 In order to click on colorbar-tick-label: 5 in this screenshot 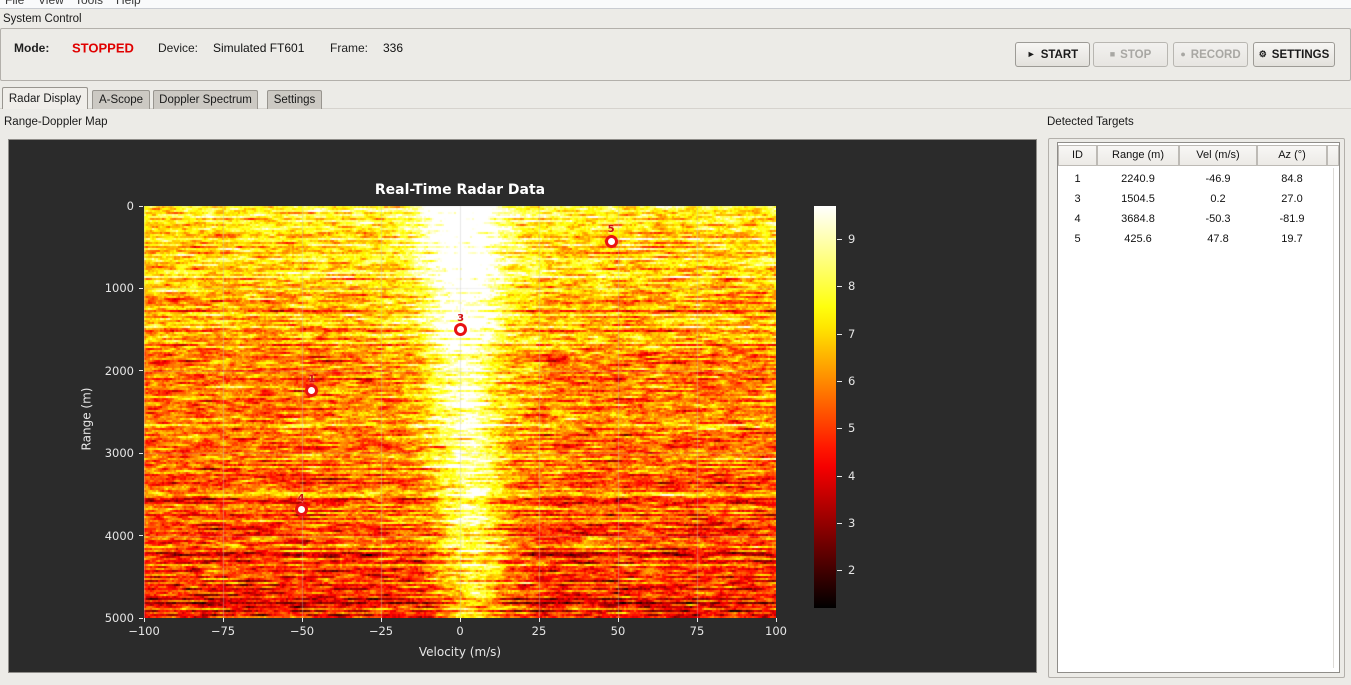, I will do `click(852, 428)`.